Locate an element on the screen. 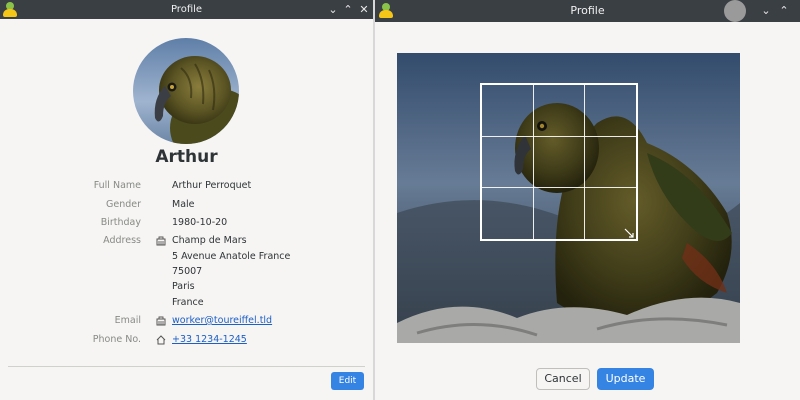 The width and height of the screenshot is (800, 400). edit-button: Edit is located at coordinates (347, 381).